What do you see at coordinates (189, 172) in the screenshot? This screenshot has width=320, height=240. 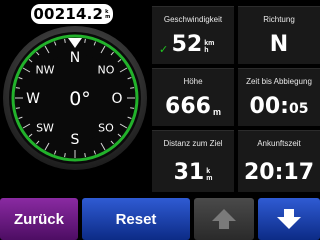 I see `field-distance-value: 31` at bounding box center [189, 172].